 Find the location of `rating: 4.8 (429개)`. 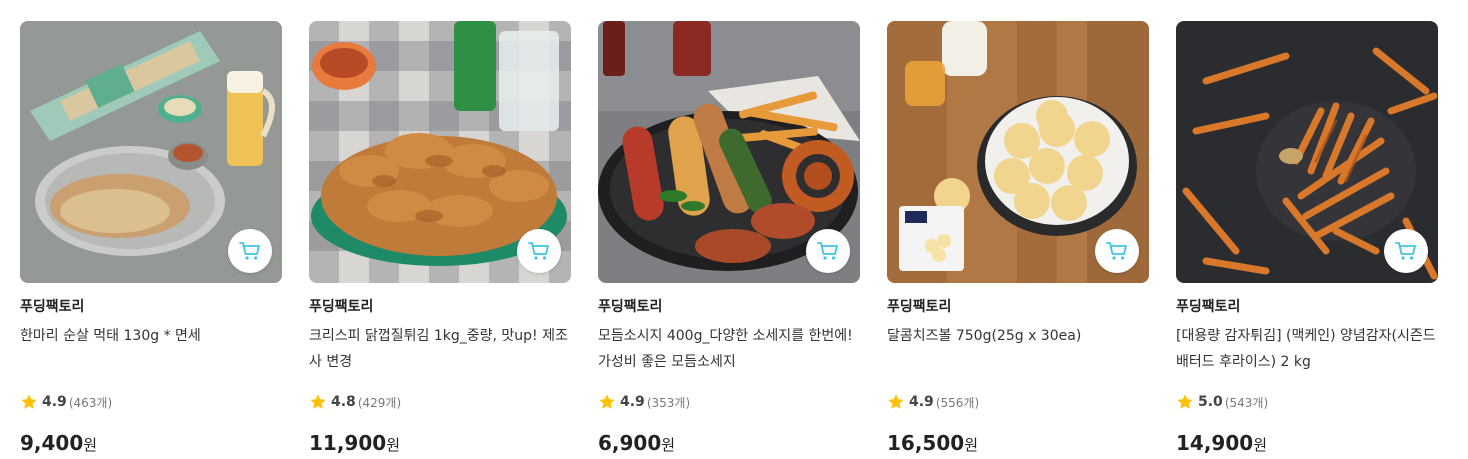

rating: 4.8 (429개) is located at coordinates (440, 402).